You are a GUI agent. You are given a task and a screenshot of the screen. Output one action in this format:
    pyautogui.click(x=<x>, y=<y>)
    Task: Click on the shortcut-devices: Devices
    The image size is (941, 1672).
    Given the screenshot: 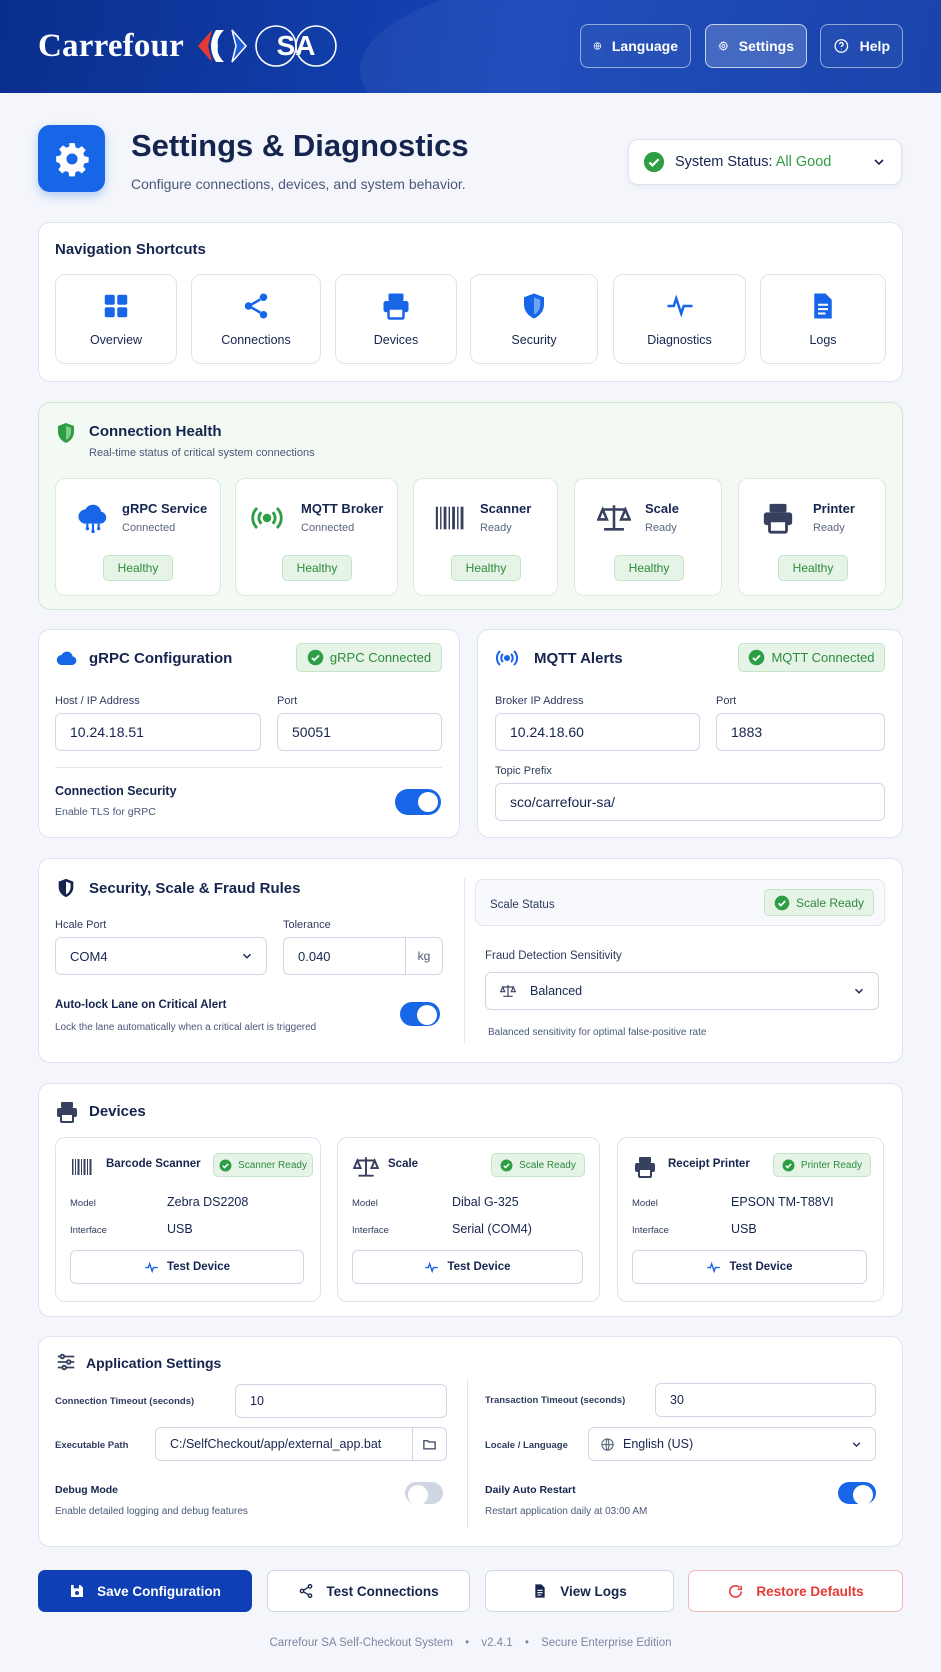 What is the action you would take?
    pyautogui.click(x=396, y=319)
    